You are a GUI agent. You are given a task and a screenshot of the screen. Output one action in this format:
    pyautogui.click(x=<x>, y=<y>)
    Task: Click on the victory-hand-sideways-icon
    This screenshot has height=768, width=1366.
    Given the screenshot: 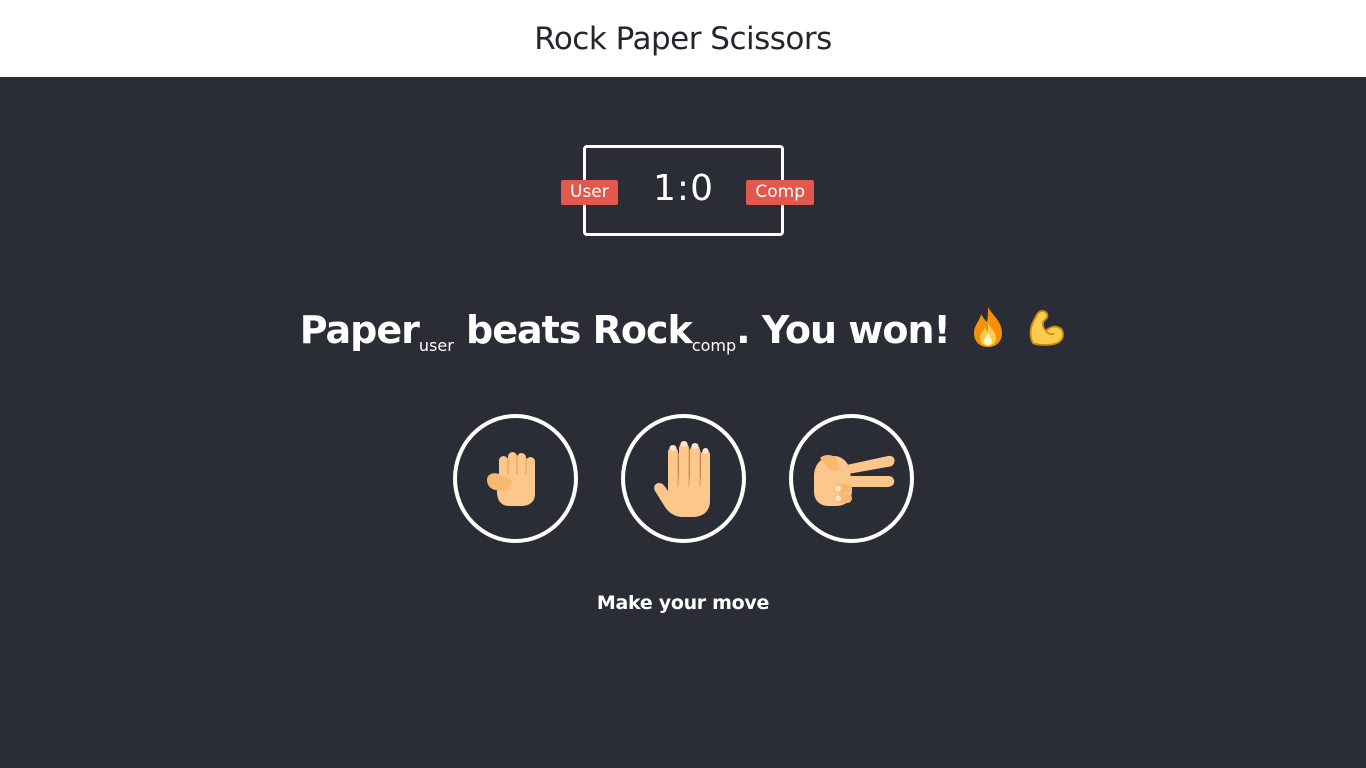 What is the action you would take?
    pyautogui.click(x=854, y=480)
    